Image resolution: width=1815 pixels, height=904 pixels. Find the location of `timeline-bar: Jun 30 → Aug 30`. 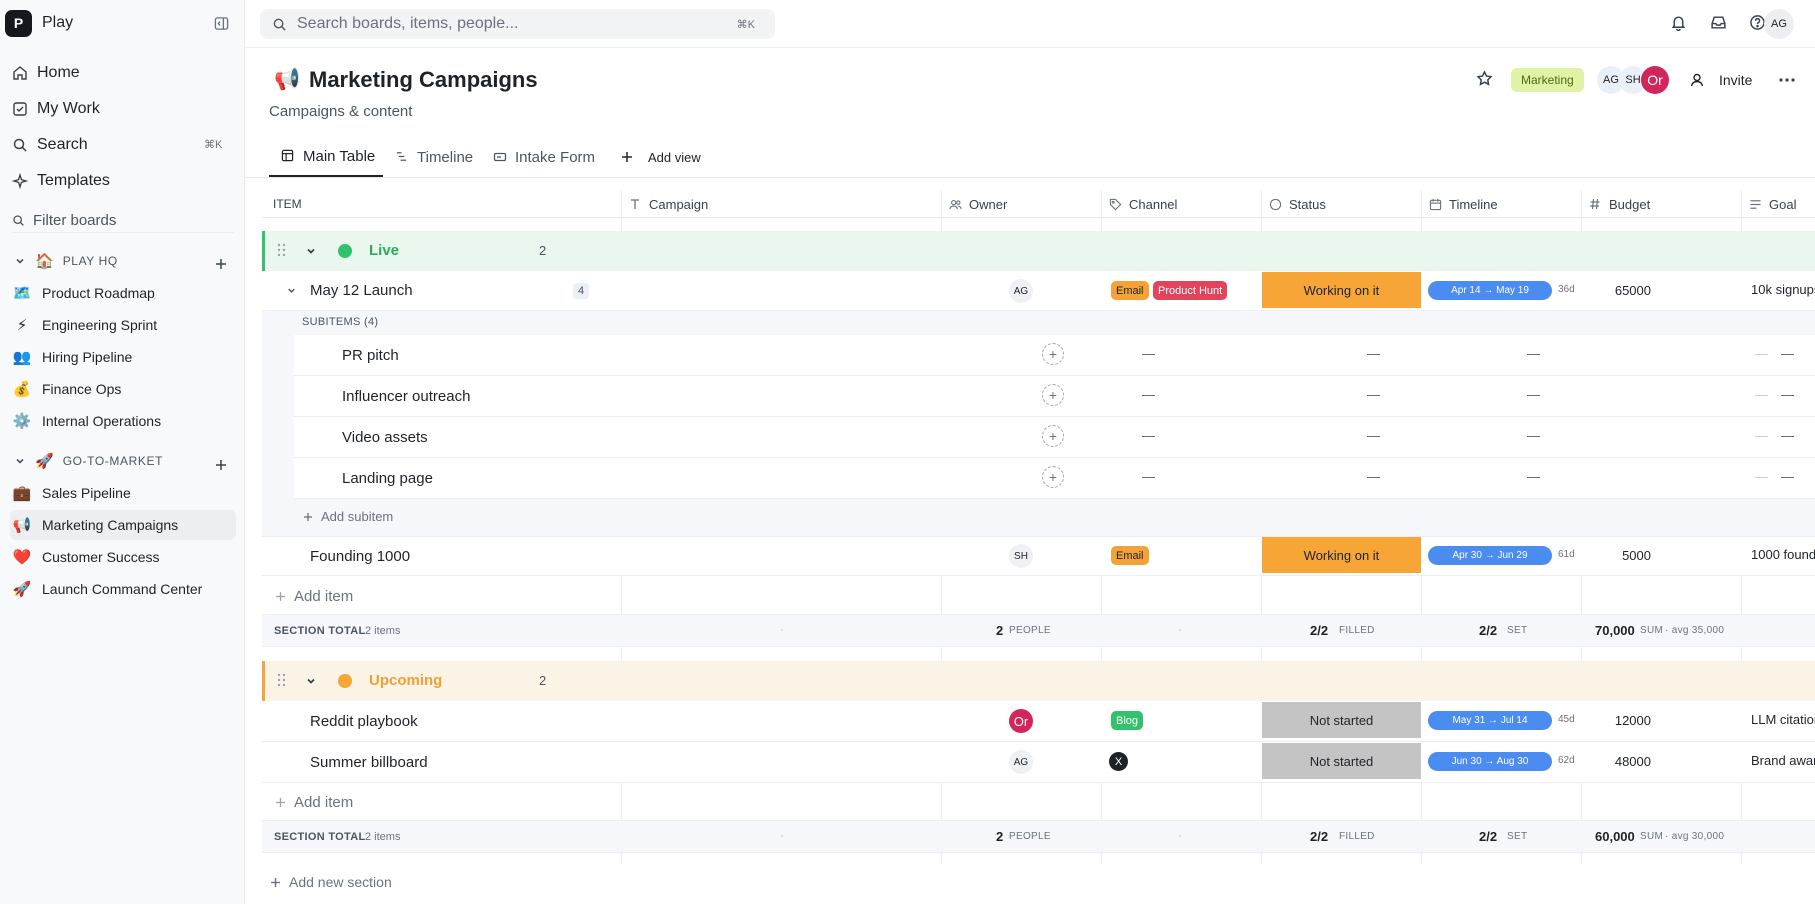

timeline-bar: Jun 30 → Aug 30 is located at coordinates (1490, 761).